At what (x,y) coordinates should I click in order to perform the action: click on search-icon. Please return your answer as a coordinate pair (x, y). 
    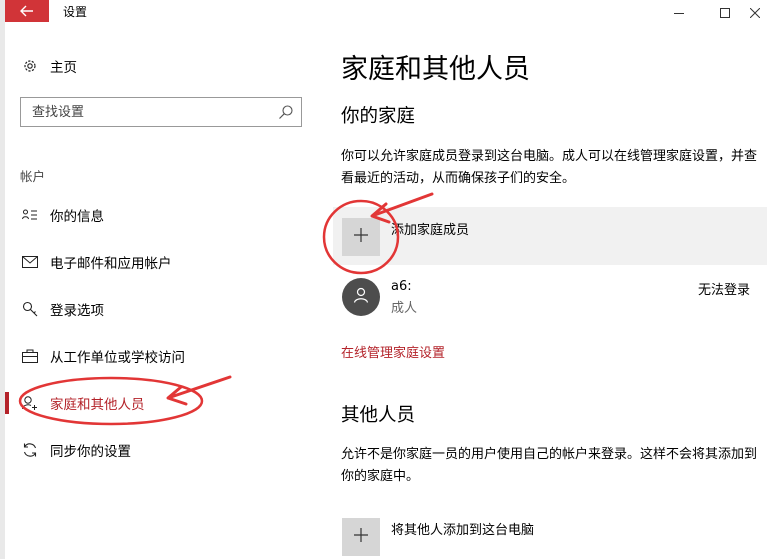
    Looking at the image, I should click on (286, 112).